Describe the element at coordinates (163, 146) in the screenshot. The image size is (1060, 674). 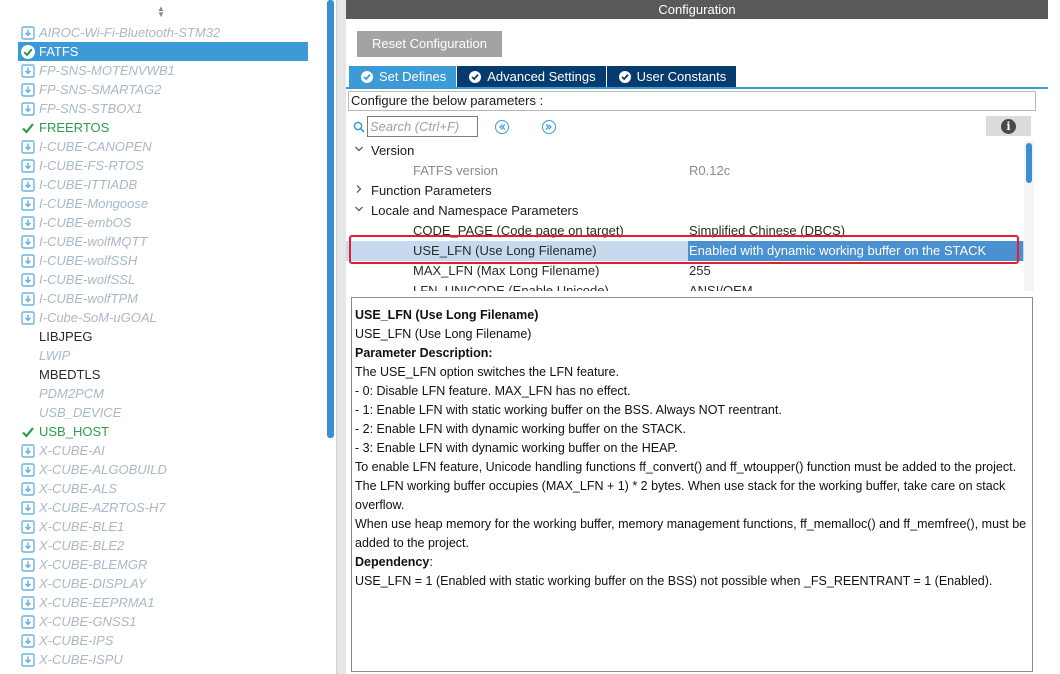
I see `component-item: I-CUBE-CANOPEN` at that location.